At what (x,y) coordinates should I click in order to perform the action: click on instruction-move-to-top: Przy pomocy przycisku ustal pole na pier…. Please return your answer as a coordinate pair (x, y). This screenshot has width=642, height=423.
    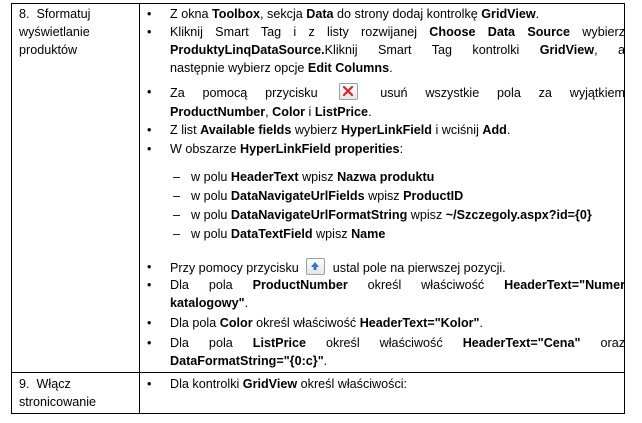
    Looking at the image, I should click on (338, 267).